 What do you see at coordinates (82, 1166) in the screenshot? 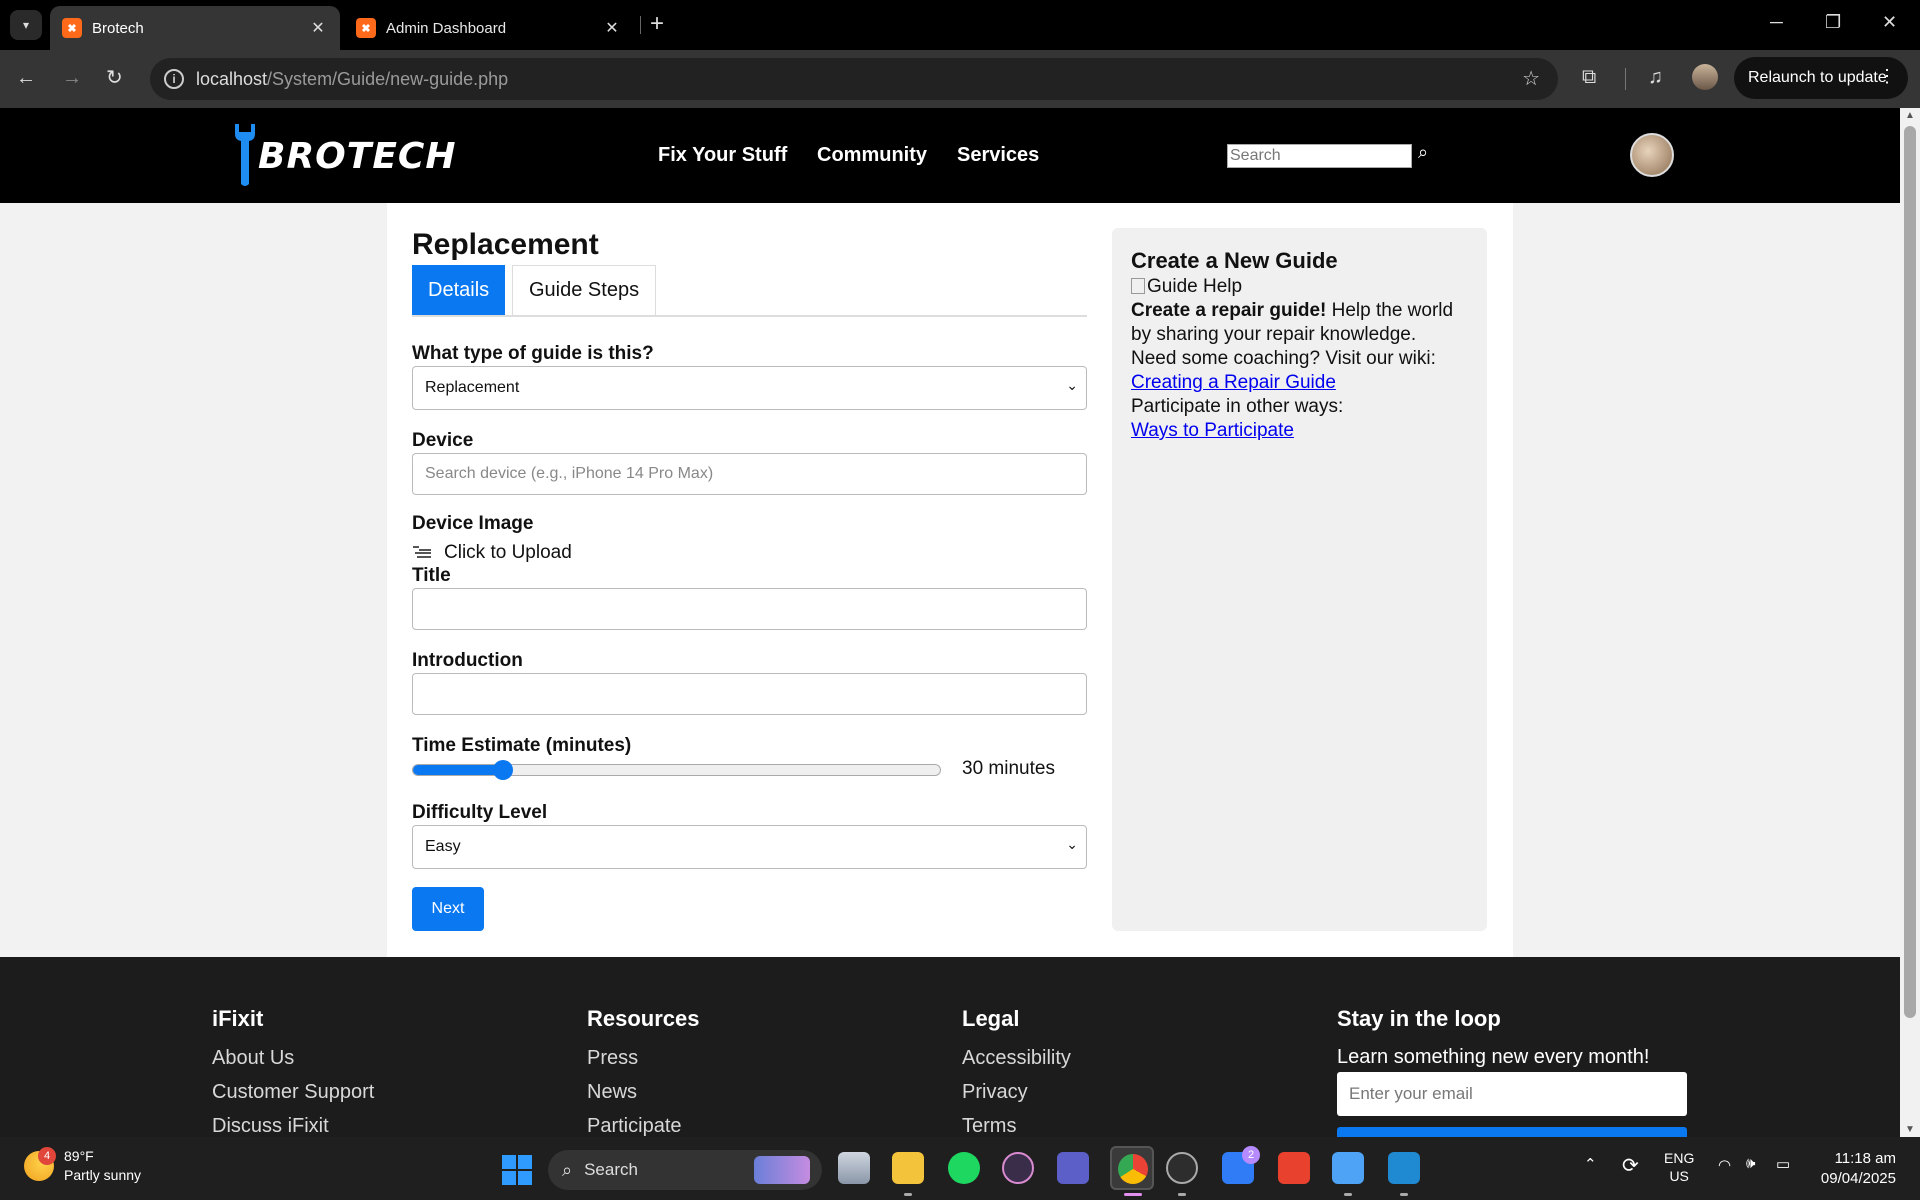
I see `weather-widget: 4 89°F Partly sunny` at bounding box center [82, 1166].